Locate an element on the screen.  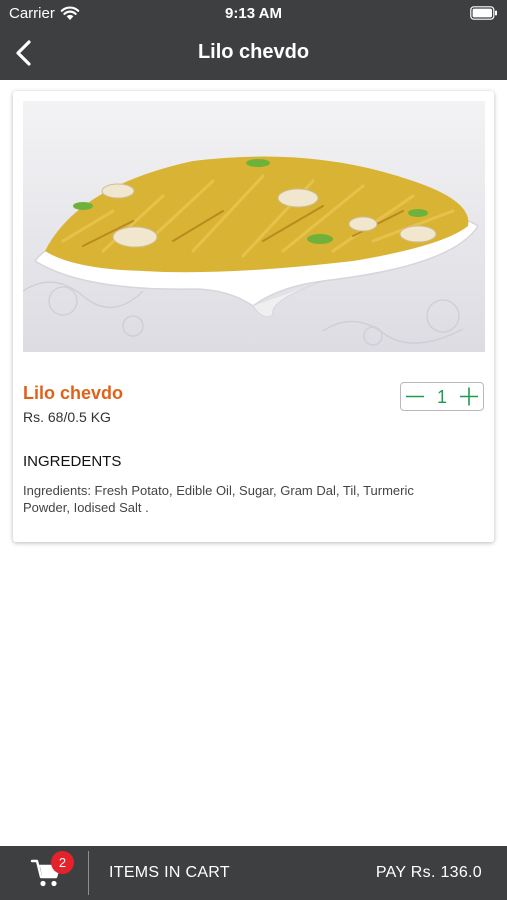
increase-quantity-button is located at coordinates (469, 396).